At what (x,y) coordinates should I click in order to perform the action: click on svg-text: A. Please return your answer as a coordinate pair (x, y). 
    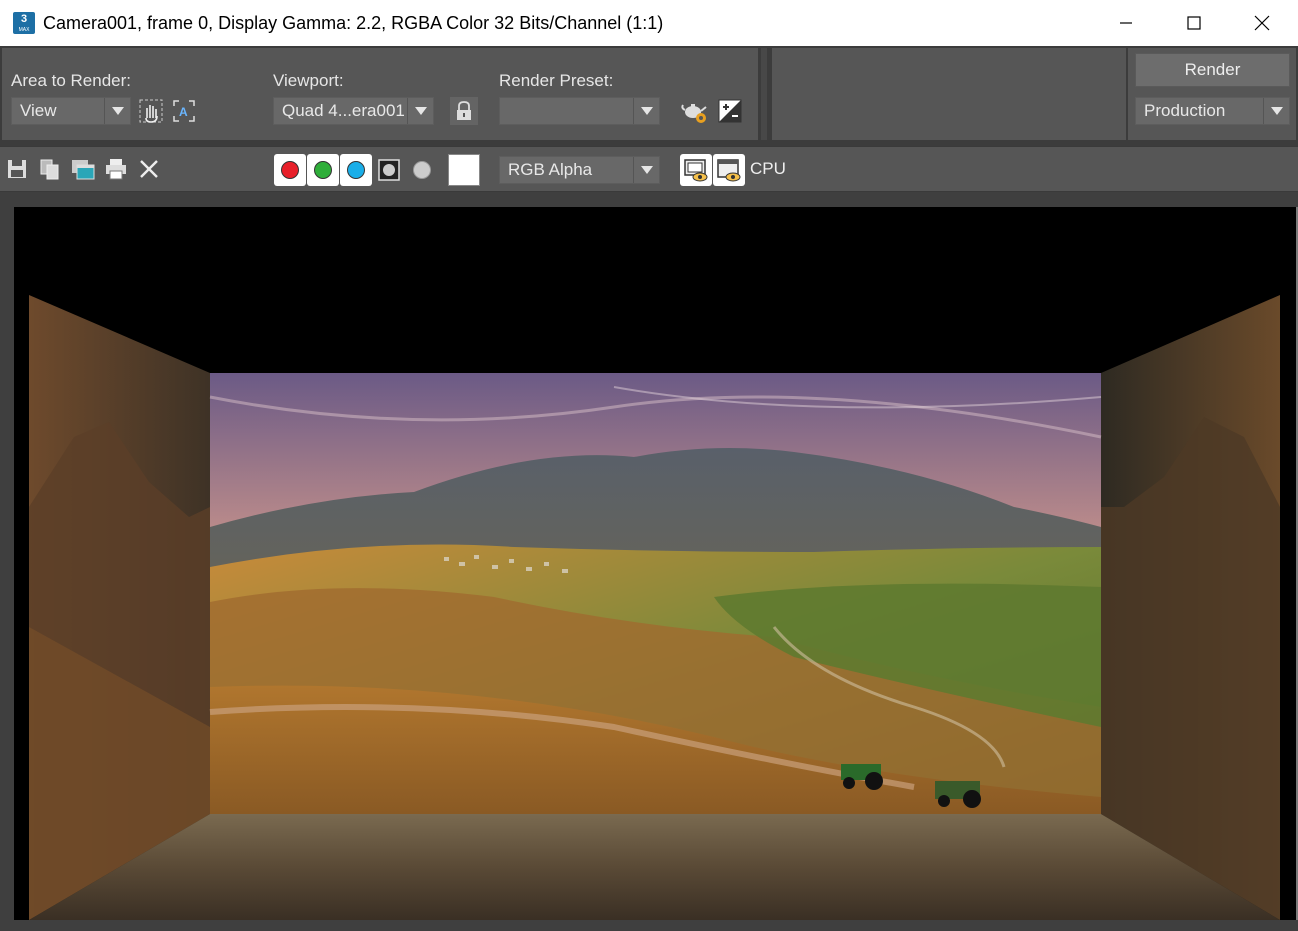
    Looking at the image, I should click on (183, 112).